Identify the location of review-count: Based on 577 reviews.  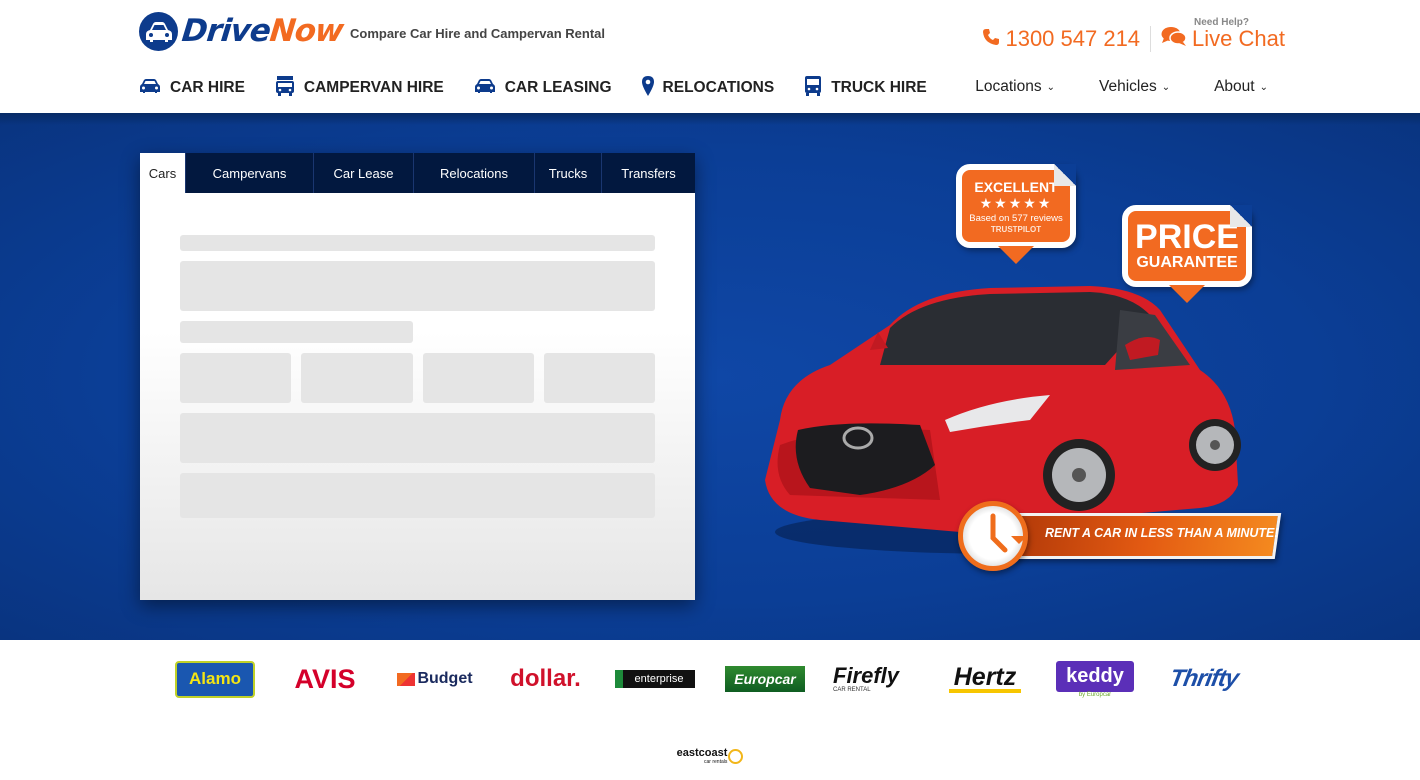
(1016, 218).